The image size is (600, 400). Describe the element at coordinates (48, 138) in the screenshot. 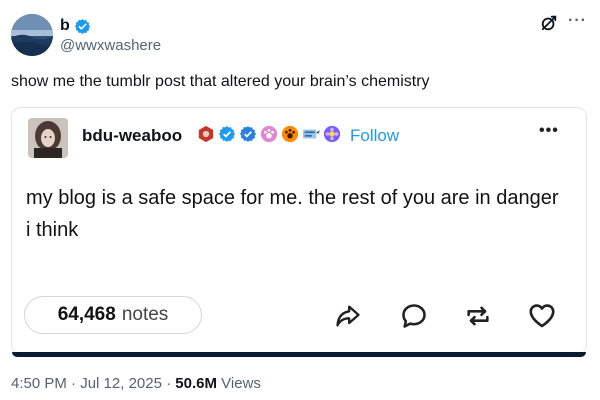

I see `tumblr-avatar` at that location.